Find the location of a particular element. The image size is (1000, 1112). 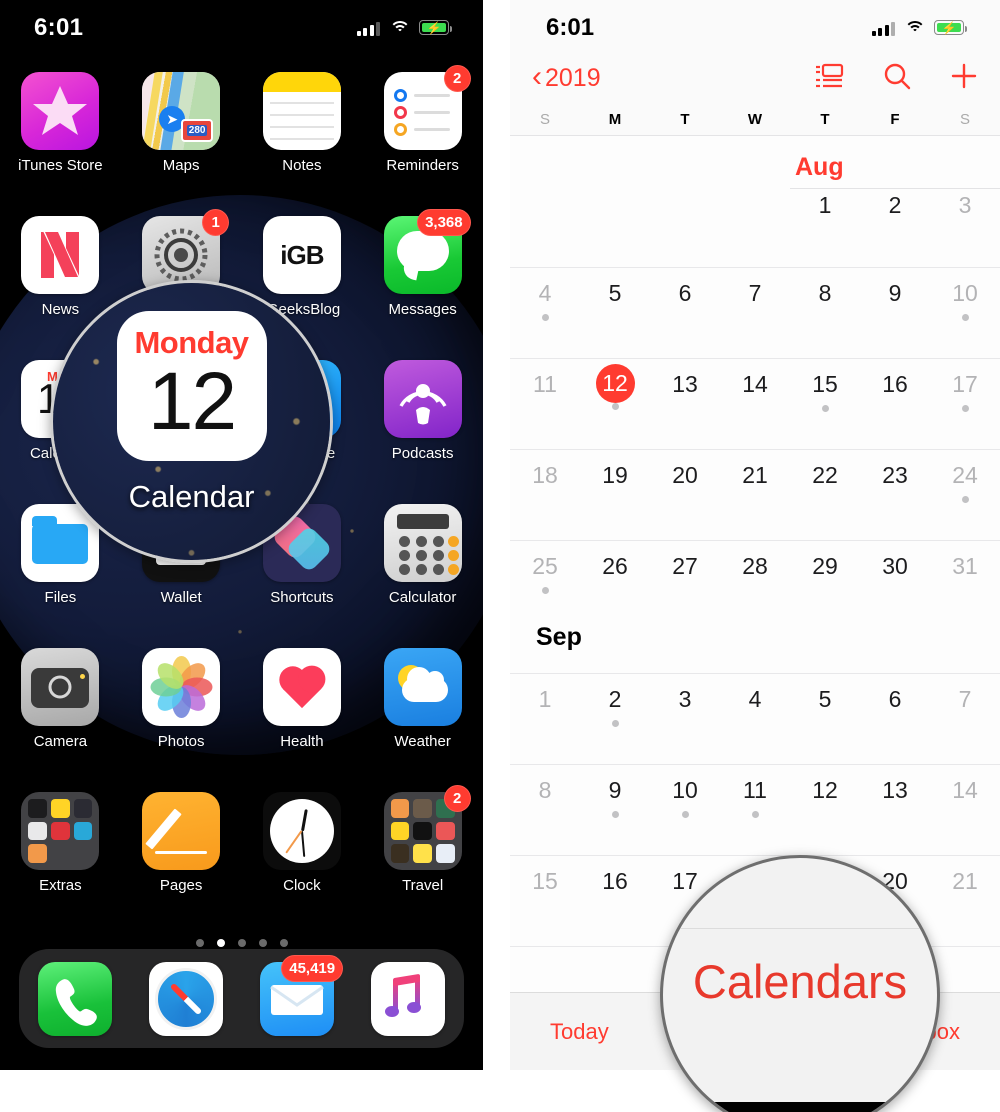

back-to-year-button: ‹ 2019 is located at coordinates (566, 77).